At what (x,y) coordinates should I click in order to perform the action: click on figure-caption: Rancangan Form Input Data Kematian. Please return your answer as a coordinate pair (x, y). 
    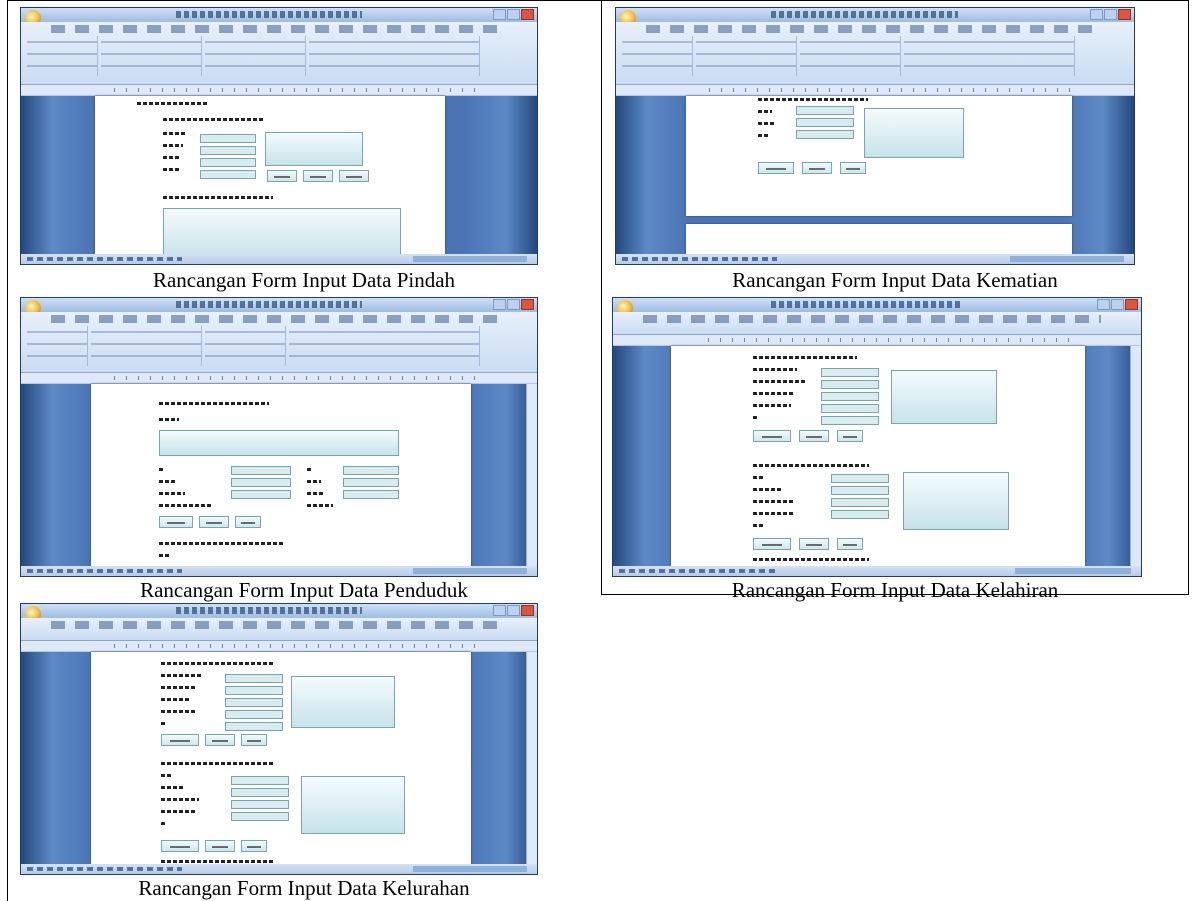
    Looking at the image, I should click on (895, 280).